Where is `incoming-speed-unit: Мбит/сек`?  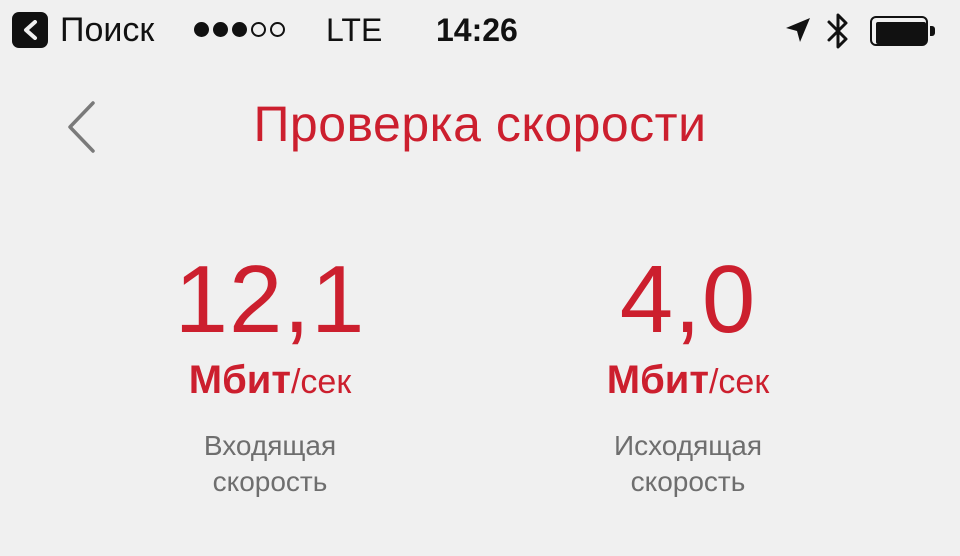
incoming-speed-unit: Мбит/сек is located at coordinates (270, 380).